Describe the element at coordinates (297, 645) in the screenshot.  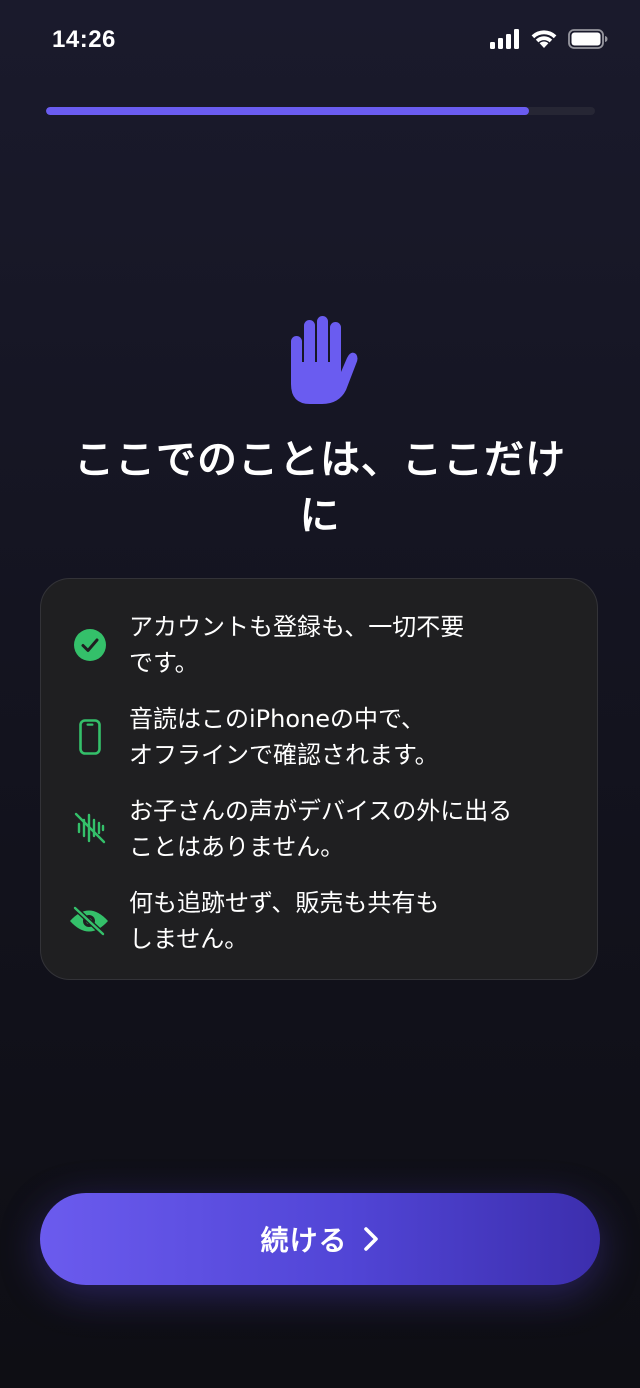
I see `privacy-item-text: アカウントも登録も、一切不要 です。` at that location.